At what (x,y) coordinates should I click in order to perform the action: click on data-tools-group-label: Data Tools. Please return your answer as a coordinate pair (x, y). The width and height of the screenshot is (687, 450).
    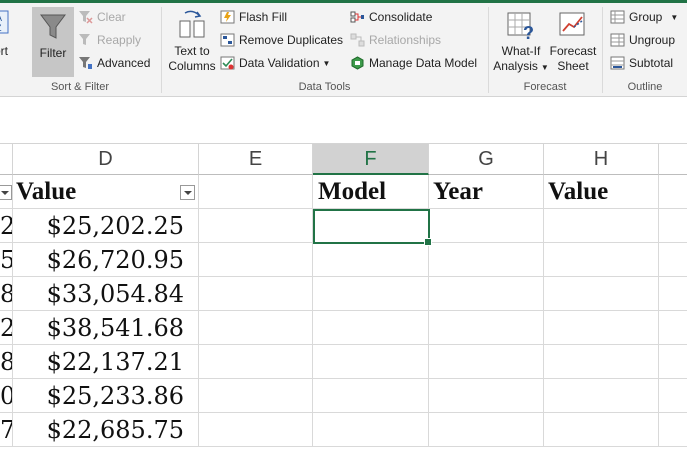
    Looking at the image, I should click on (324, 87).